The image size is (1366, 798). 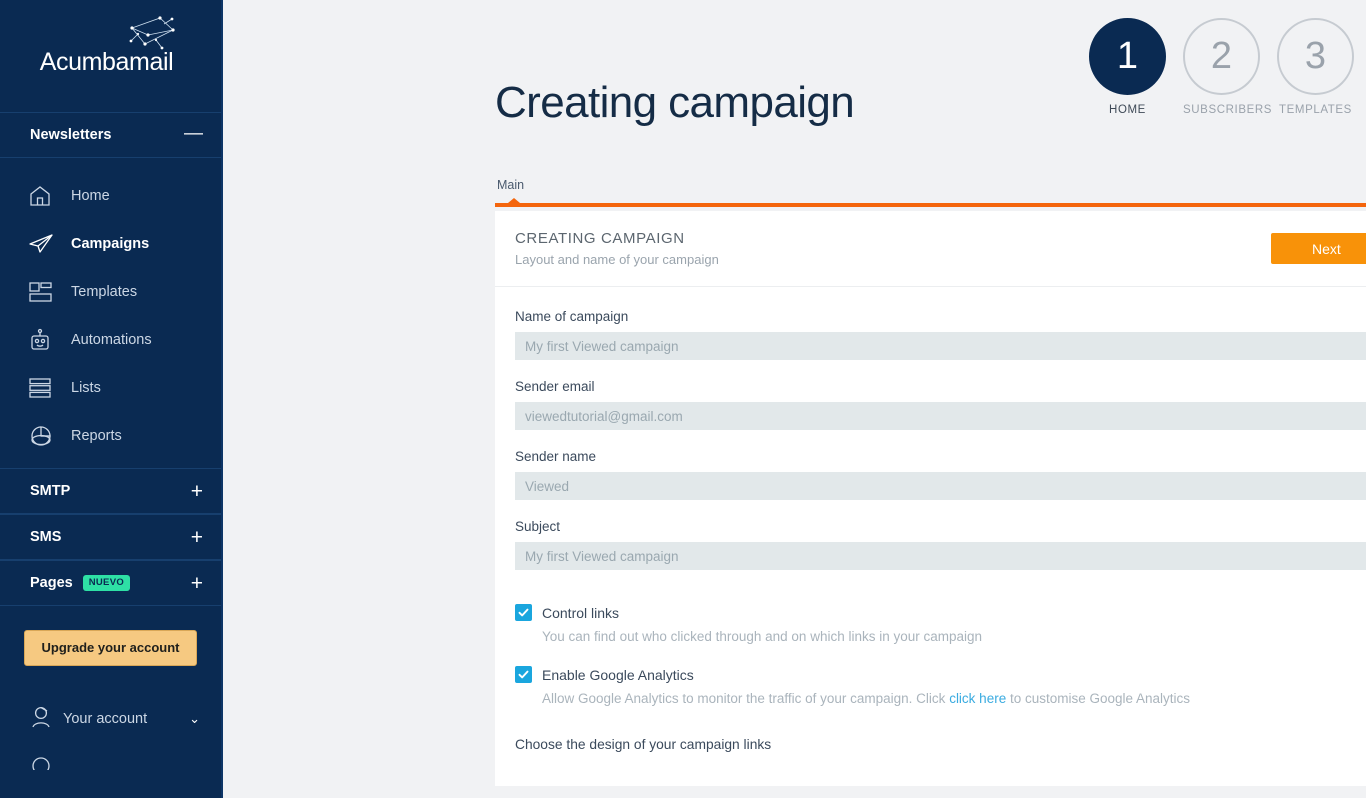 What do you see at coordinates (572, 316) in the screenshot?
I see `field-label: Name of campaign` at bounding box center [572, 316].